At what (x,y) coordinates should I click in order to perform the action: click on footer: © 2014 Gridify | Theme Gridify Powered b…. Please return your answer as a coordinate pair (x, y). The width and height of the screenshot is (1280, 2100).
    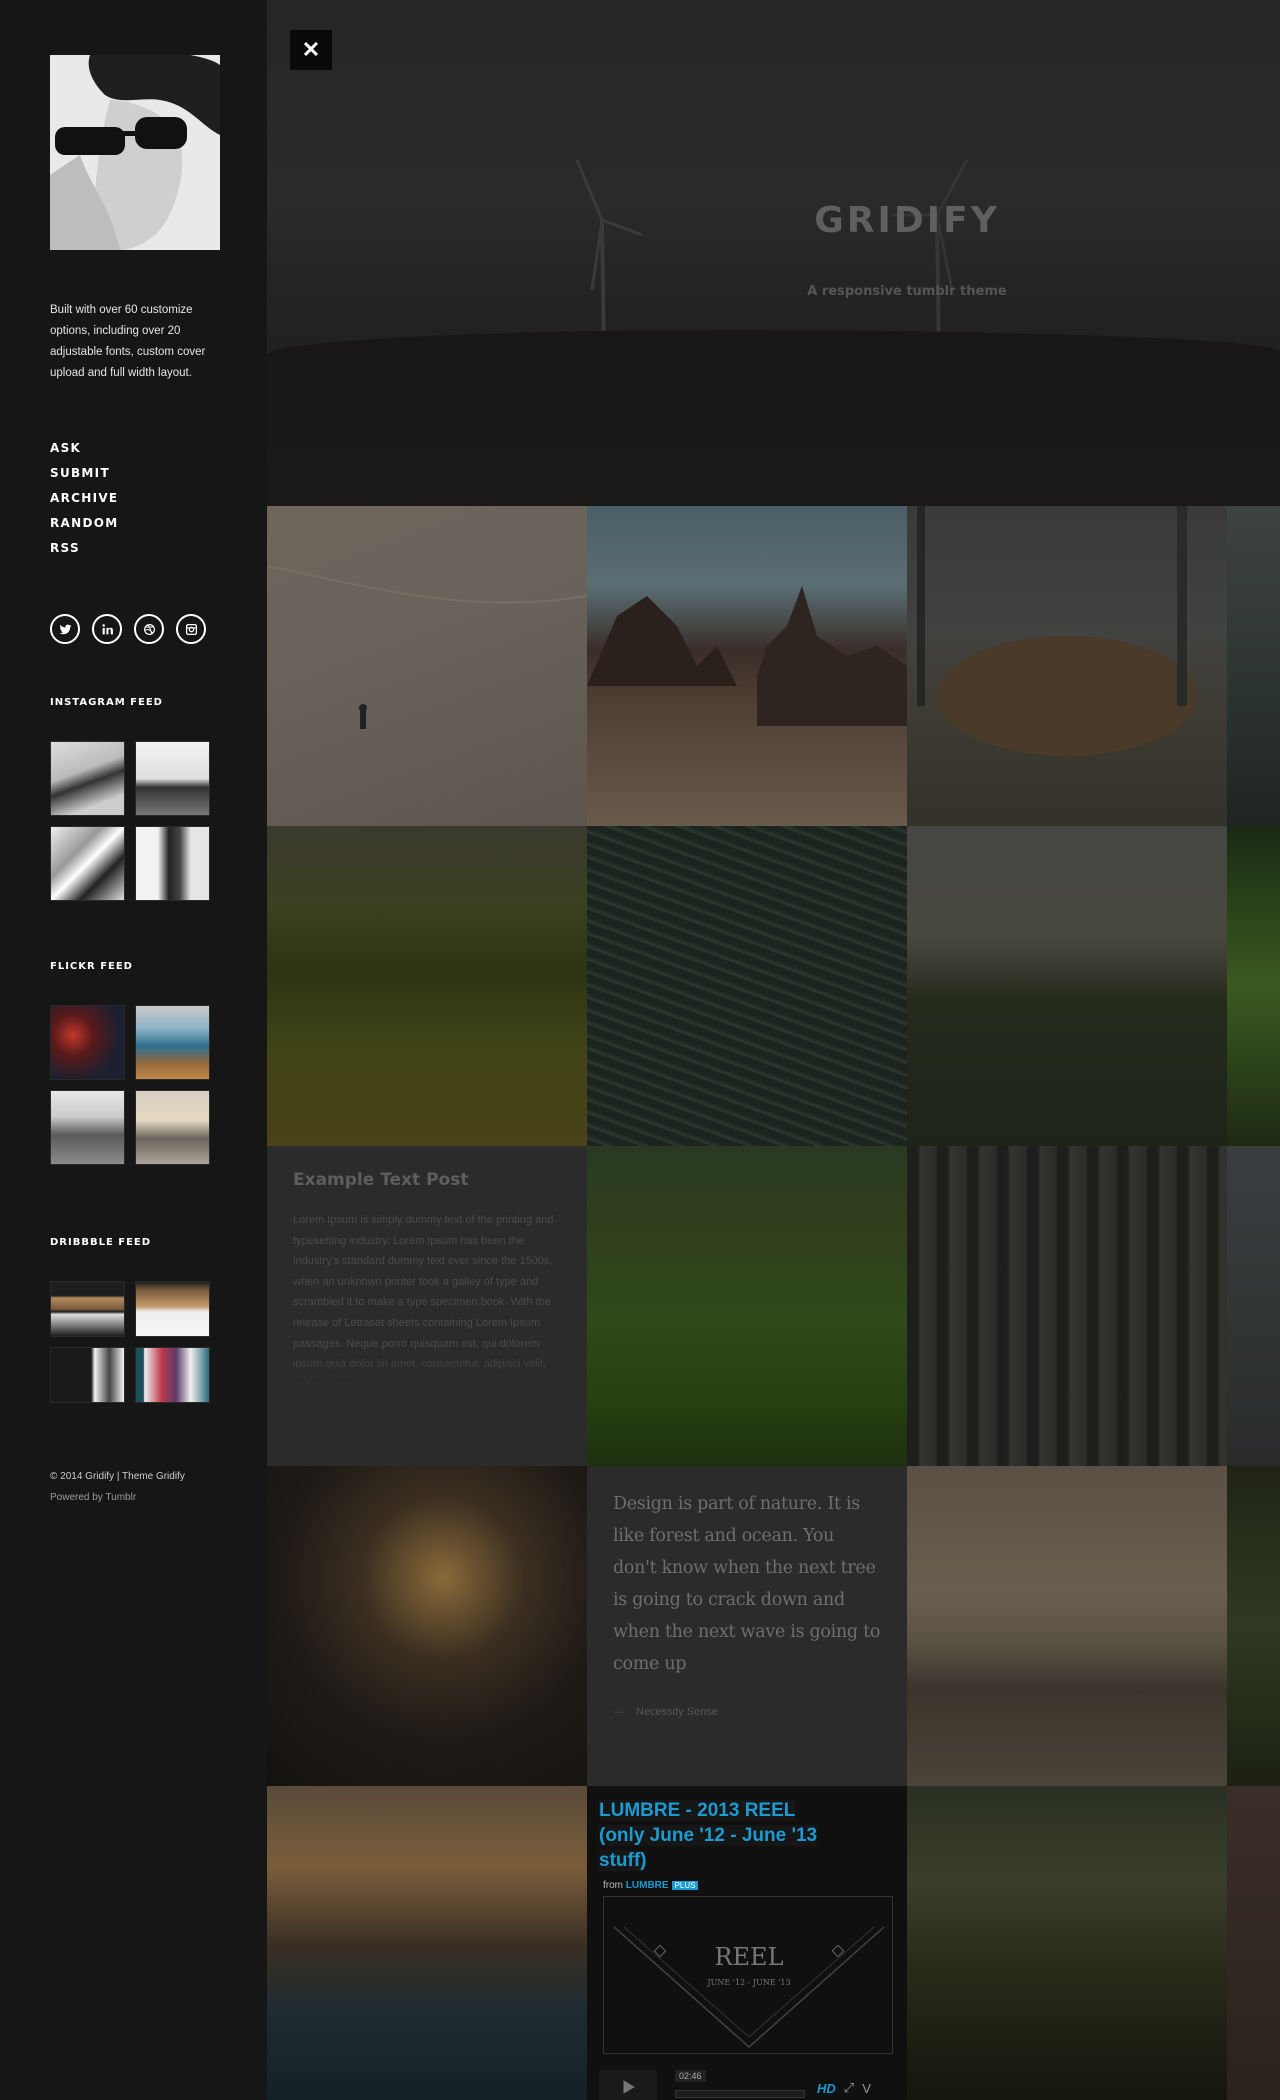
    Looking at the image, I should click on (117, 1487).